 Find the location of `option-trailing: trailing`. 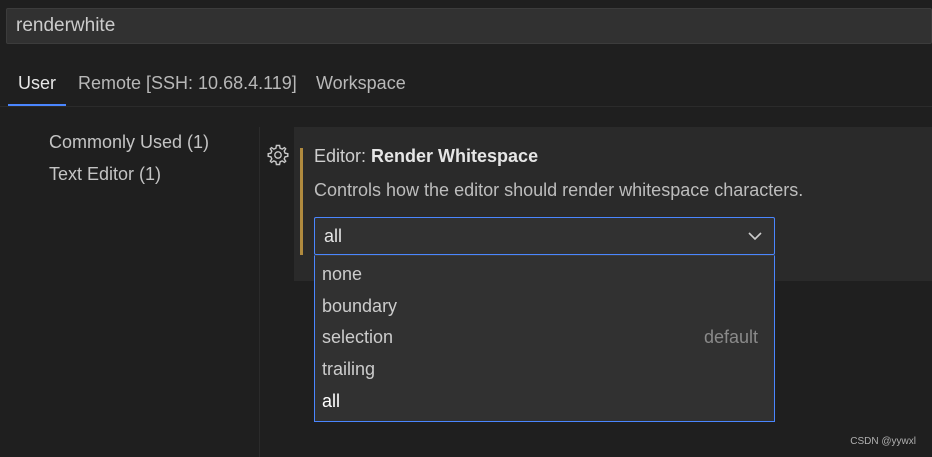

option-trailing: trailing is located at coordinates (544, 369).